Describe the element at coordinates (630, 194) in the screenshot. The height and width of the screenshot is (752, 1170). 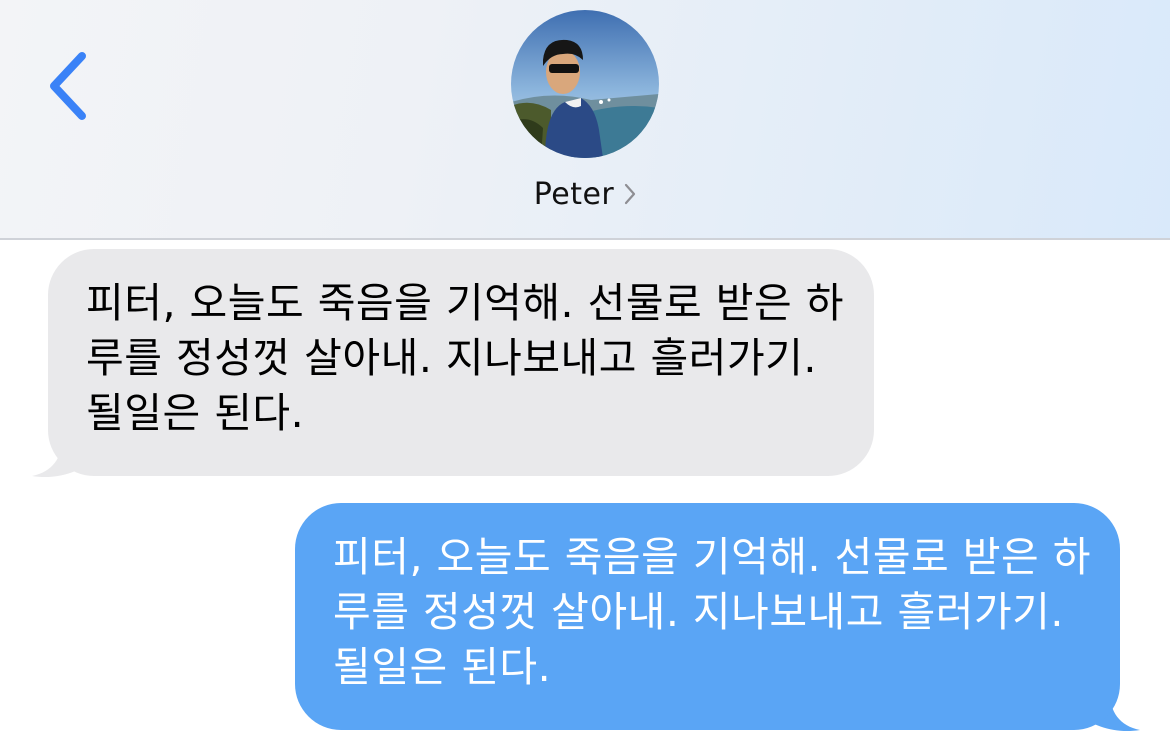
I see `chevron-right-icon` at that location.